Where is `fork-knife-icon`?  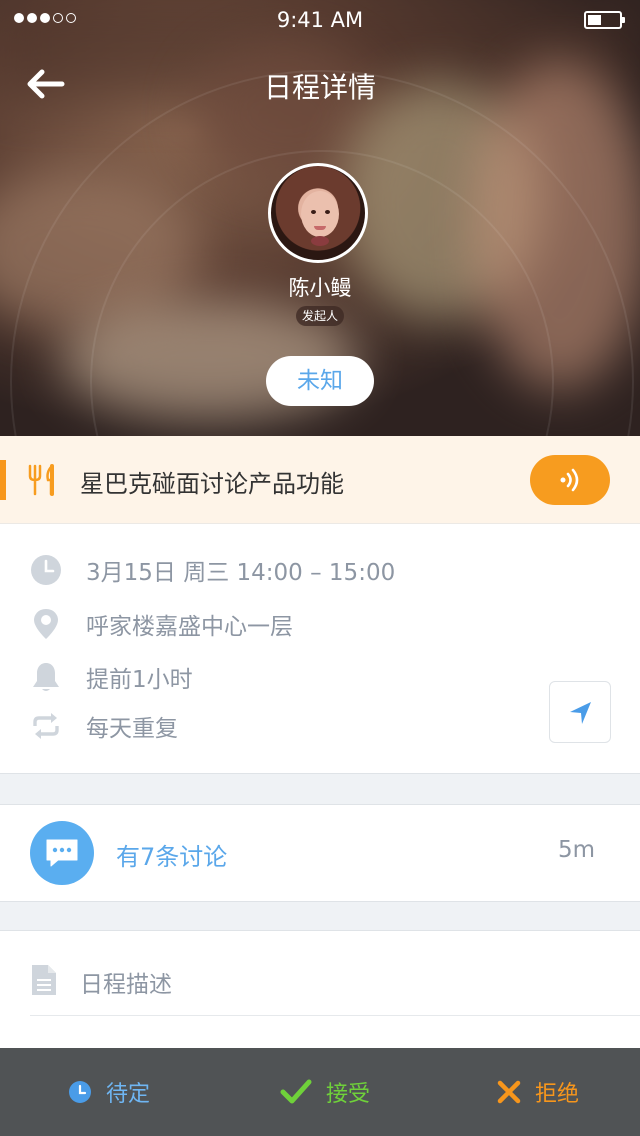
fork-knife-icon is located at coordinates (41, 480).